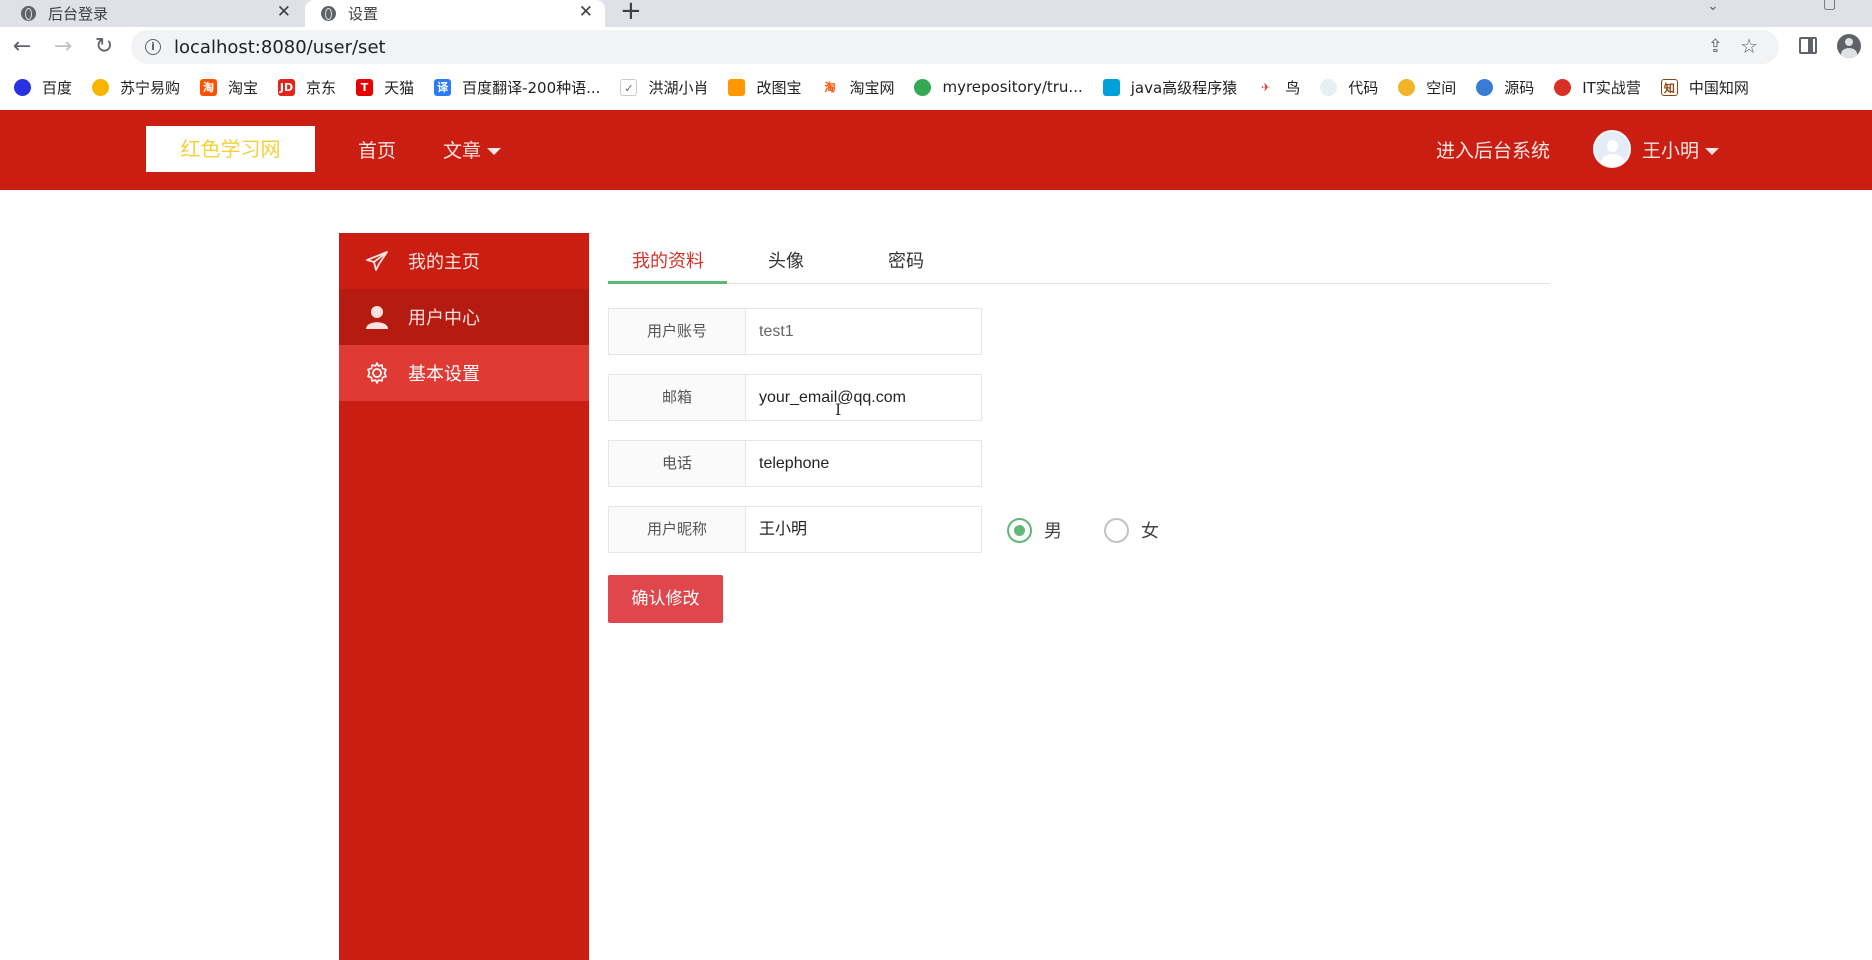 This screenshot has height=960, width=1872. What do you see at coordinates (1669, 87) in the screenshot?
I see `cnki-icon: 知` at bounding box center [1669, 87].